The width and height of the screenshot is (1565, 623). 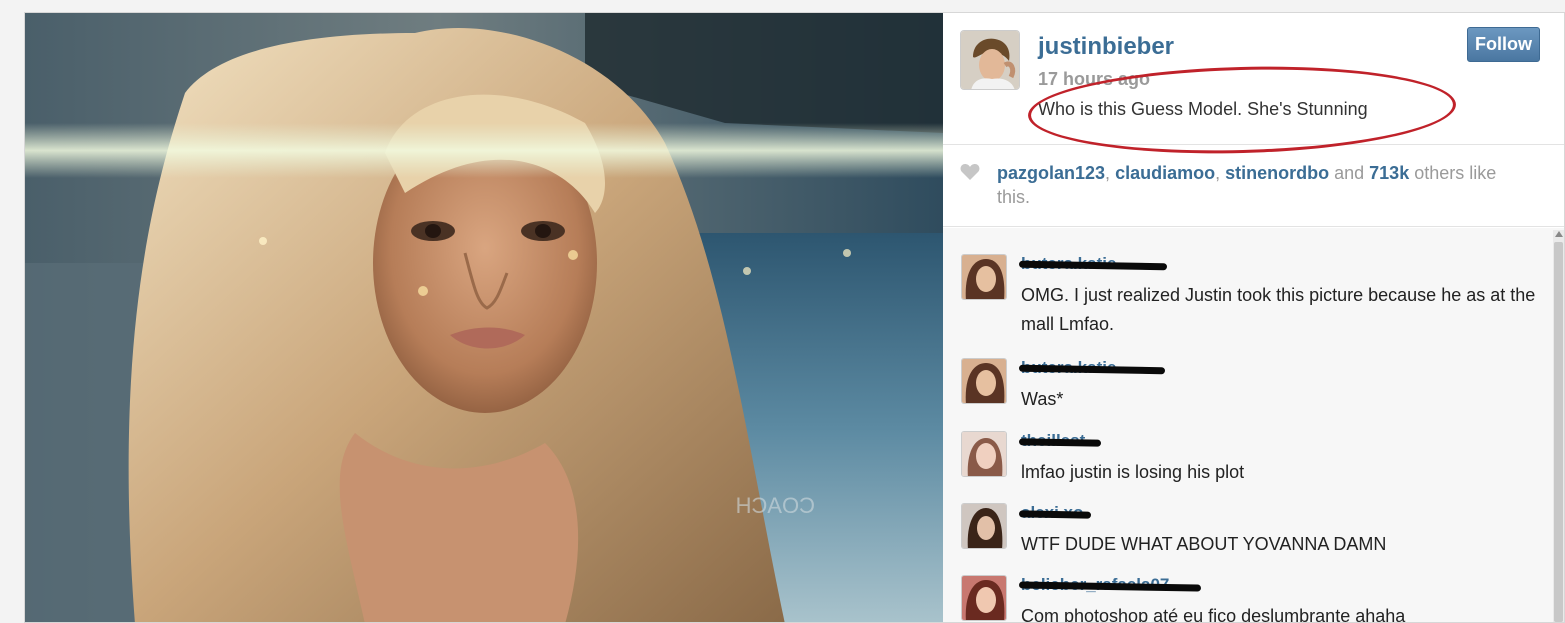 What do you see at coordinates (1106, 47) in the screenshot?
I see `post-username: justinbieber` at bounding box center [1106, 47].